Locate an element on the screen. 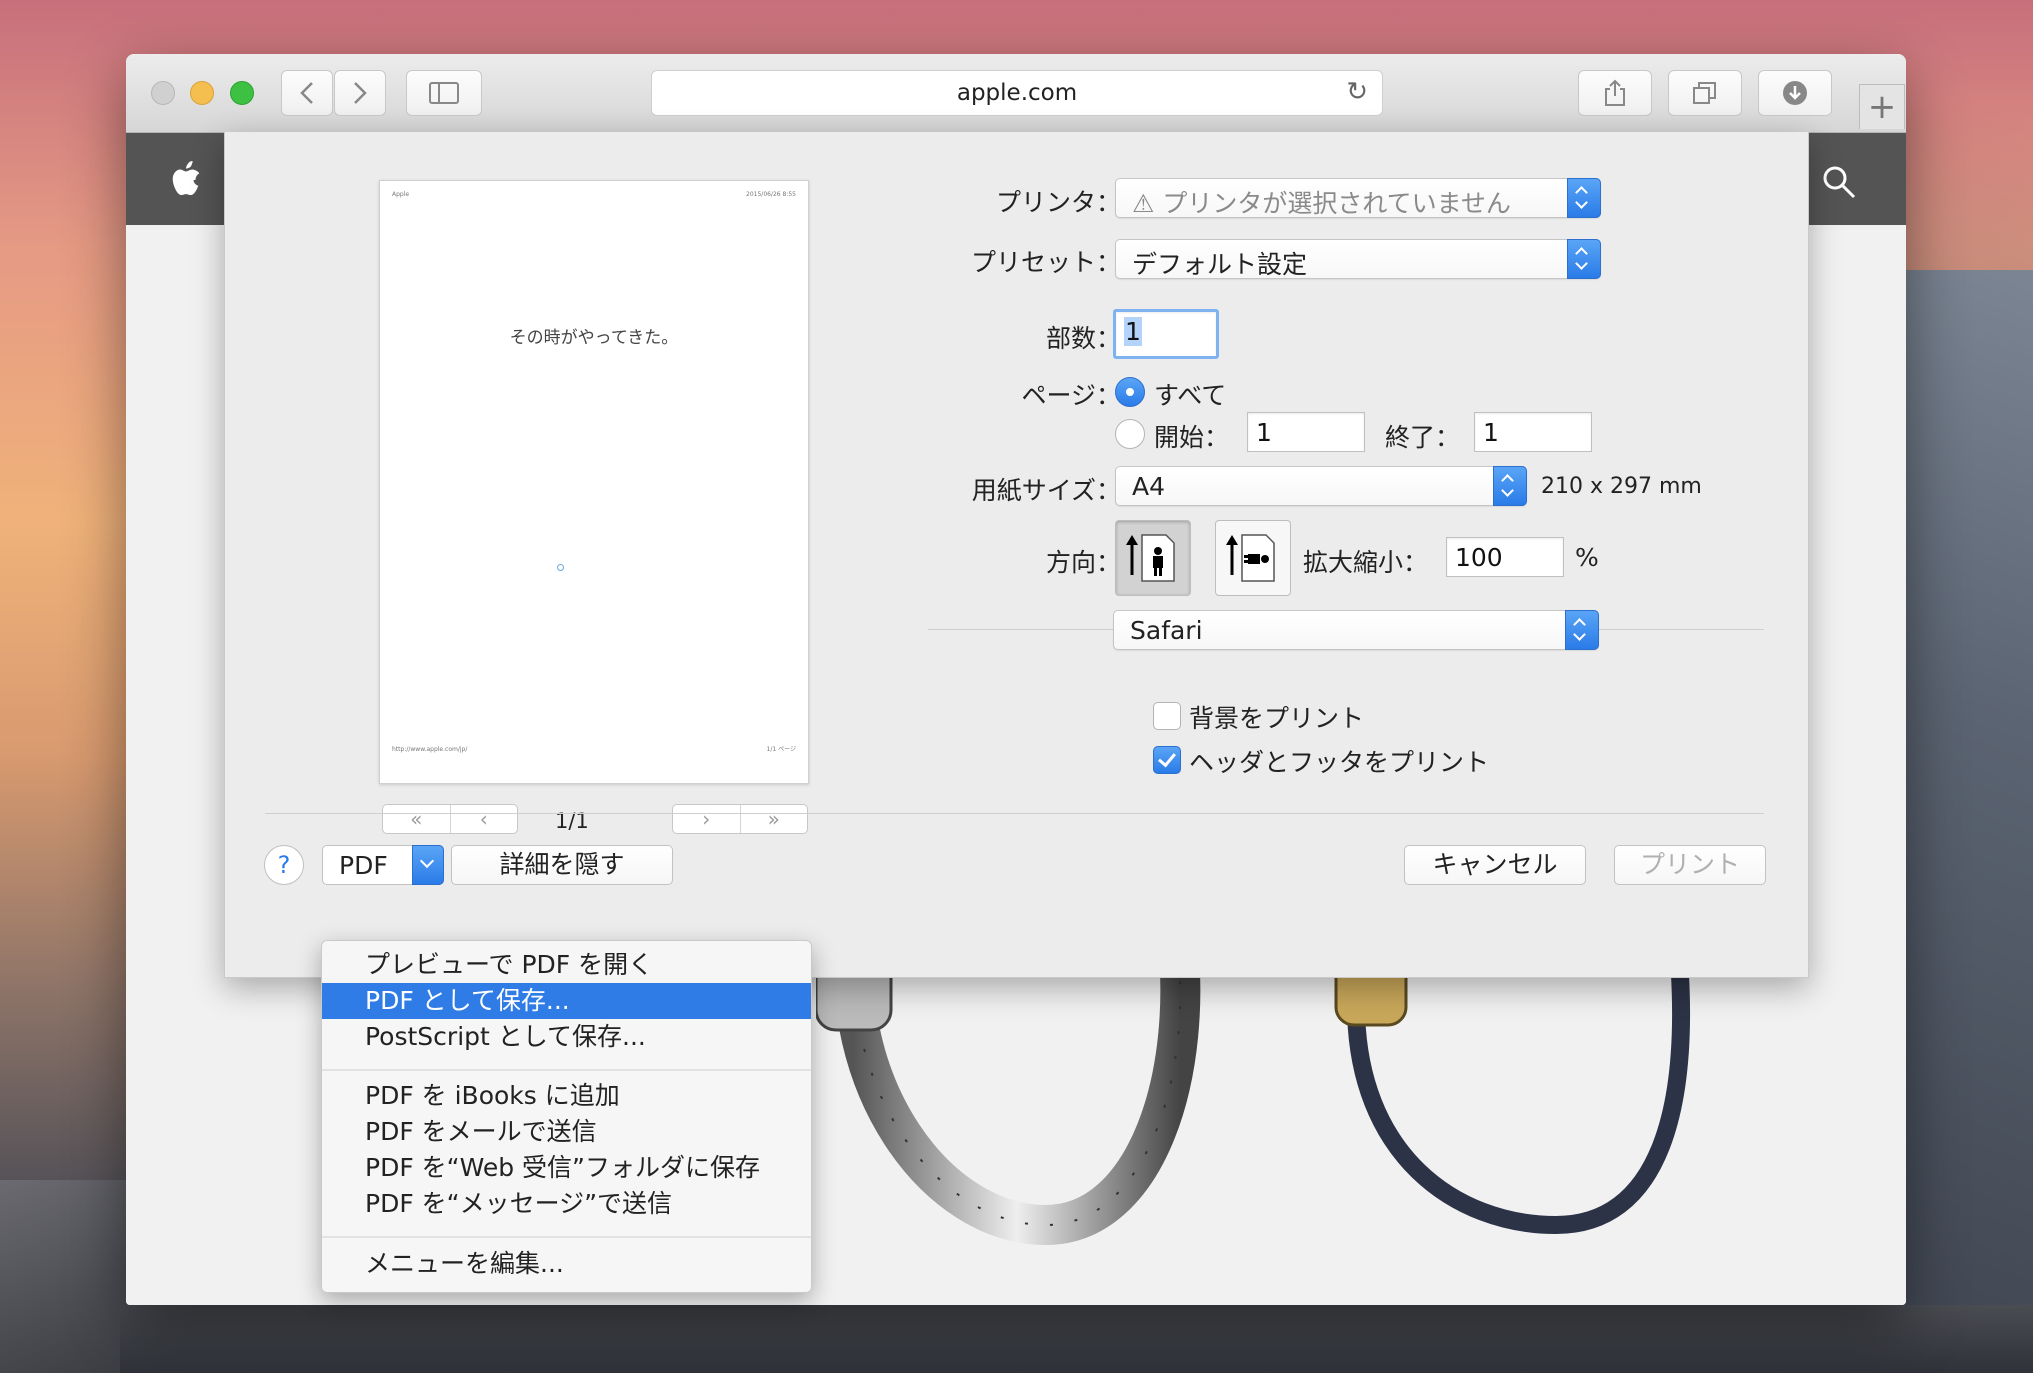 This screenshot has width=2033, height=1373. portrait-orientation-button is located at coordinates (1153, 558).